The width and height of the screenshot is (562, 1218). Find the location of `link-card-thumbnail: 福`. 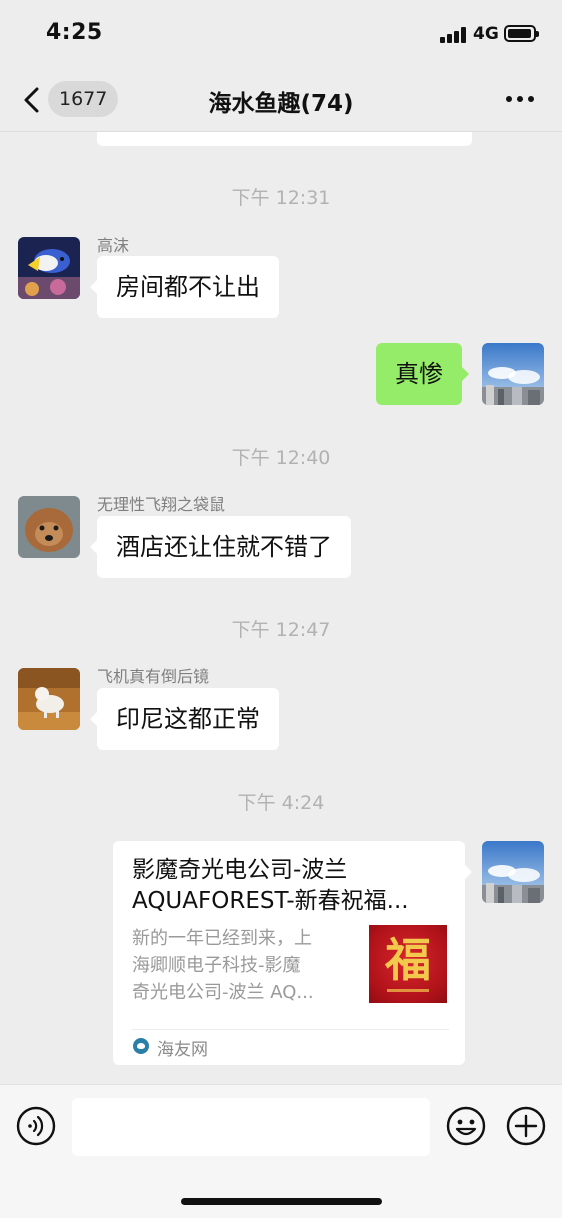

link-card-thumbnail: 福 is located at coordinates (408, 964).